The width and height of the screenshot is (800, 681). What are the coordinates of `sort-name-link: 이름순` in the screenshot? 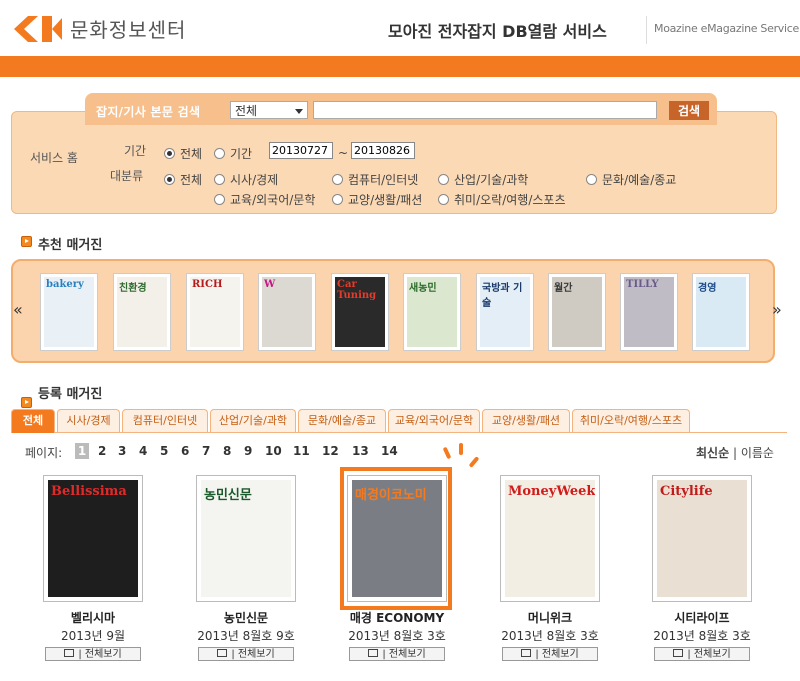 It's located at (757, 453).